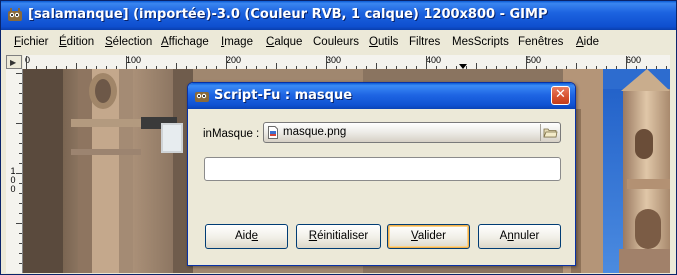 The image size is (677, 275). I want to click on menu-edition: Édition, so click(76, 42).